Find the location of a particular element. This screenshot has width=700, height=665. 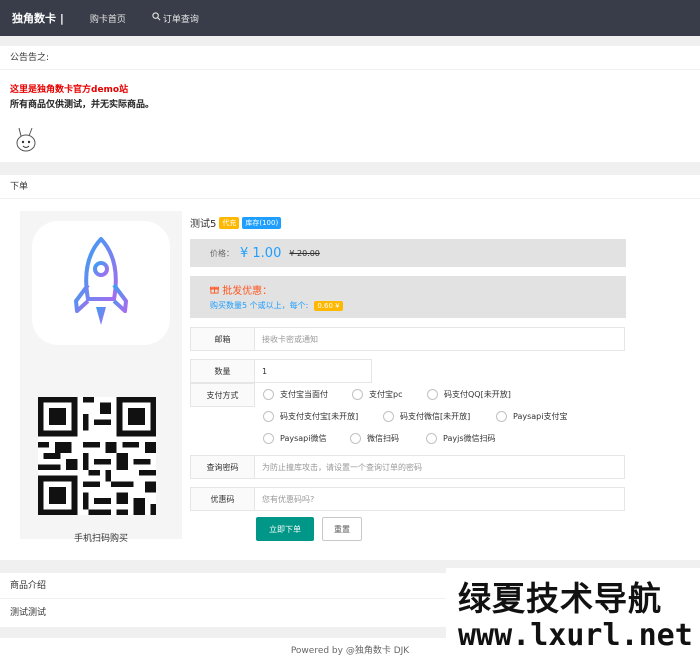

bulk-discount-box: 批发优惠： 购买数量5 个或以上，每个: 0.60 ¥ is located at coordinates (408, 297).